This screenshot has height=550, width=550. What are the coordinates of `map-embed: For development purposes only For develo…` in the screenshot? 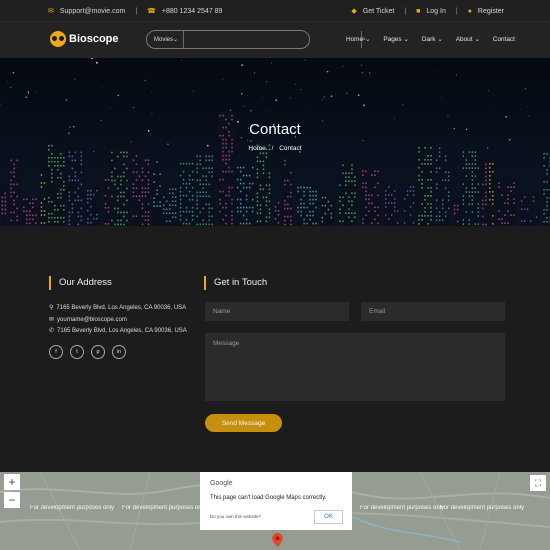 It's located at (275, 511).